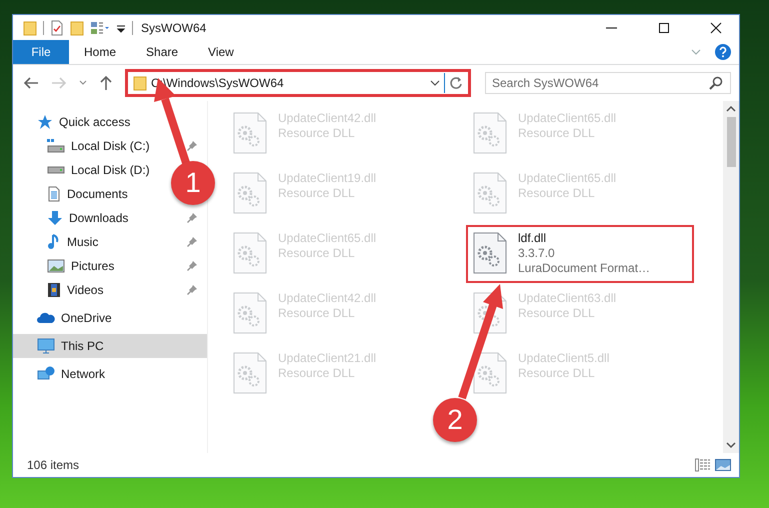  What do you see at coordinates (664, 28) in the screenshot?
I see `maximize-icon` at bounding box center [664, 28].